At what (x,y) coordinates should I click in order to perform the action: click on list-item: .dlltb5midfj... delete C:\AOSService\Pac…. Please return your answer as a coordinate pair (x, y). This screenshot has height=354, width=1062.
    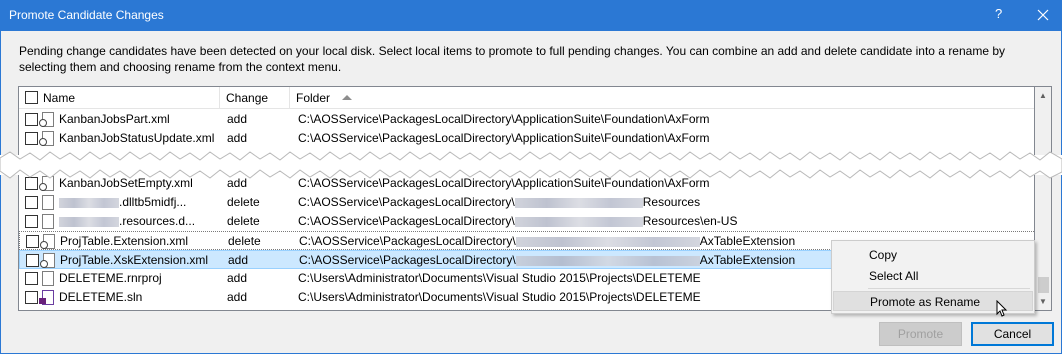
    Looking at the image, I should click on (526, 202).